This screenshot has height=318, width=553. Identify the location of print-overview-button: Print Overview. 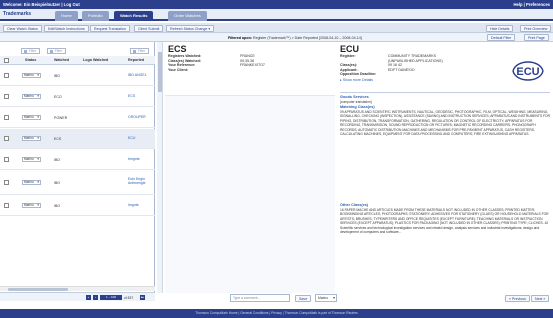
(536, 28).